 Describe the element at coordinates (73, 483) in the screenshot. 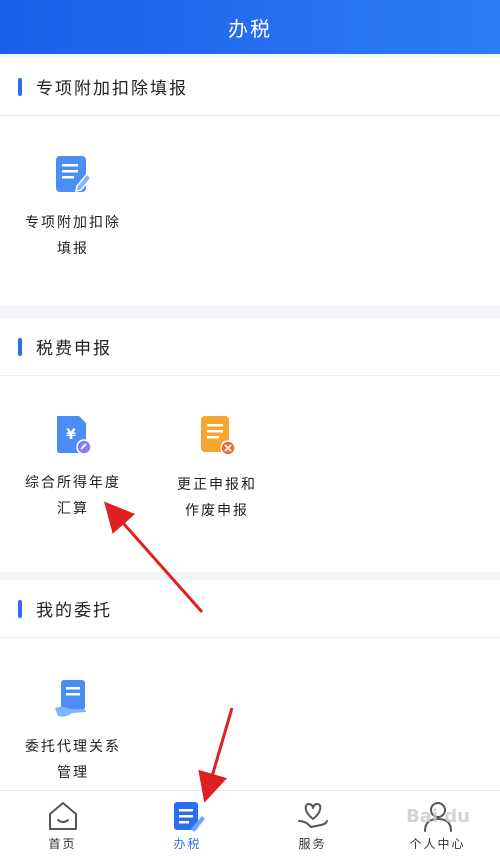

I see `tile-label-line1: 综合所得年度` at that location.